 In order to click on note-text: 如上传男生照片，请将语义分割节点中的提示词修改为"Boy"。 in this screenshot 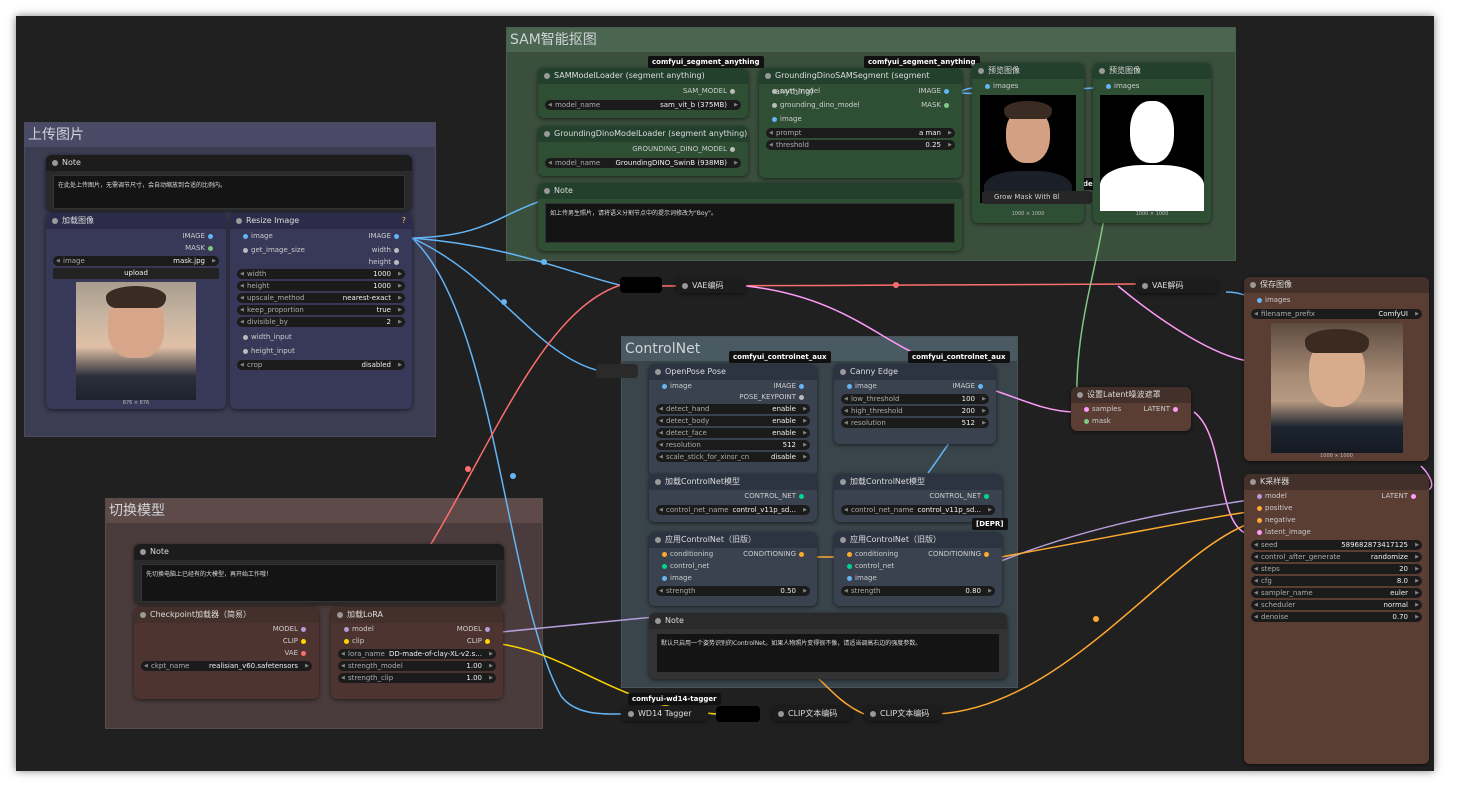, I will do `click(750, 223)`.